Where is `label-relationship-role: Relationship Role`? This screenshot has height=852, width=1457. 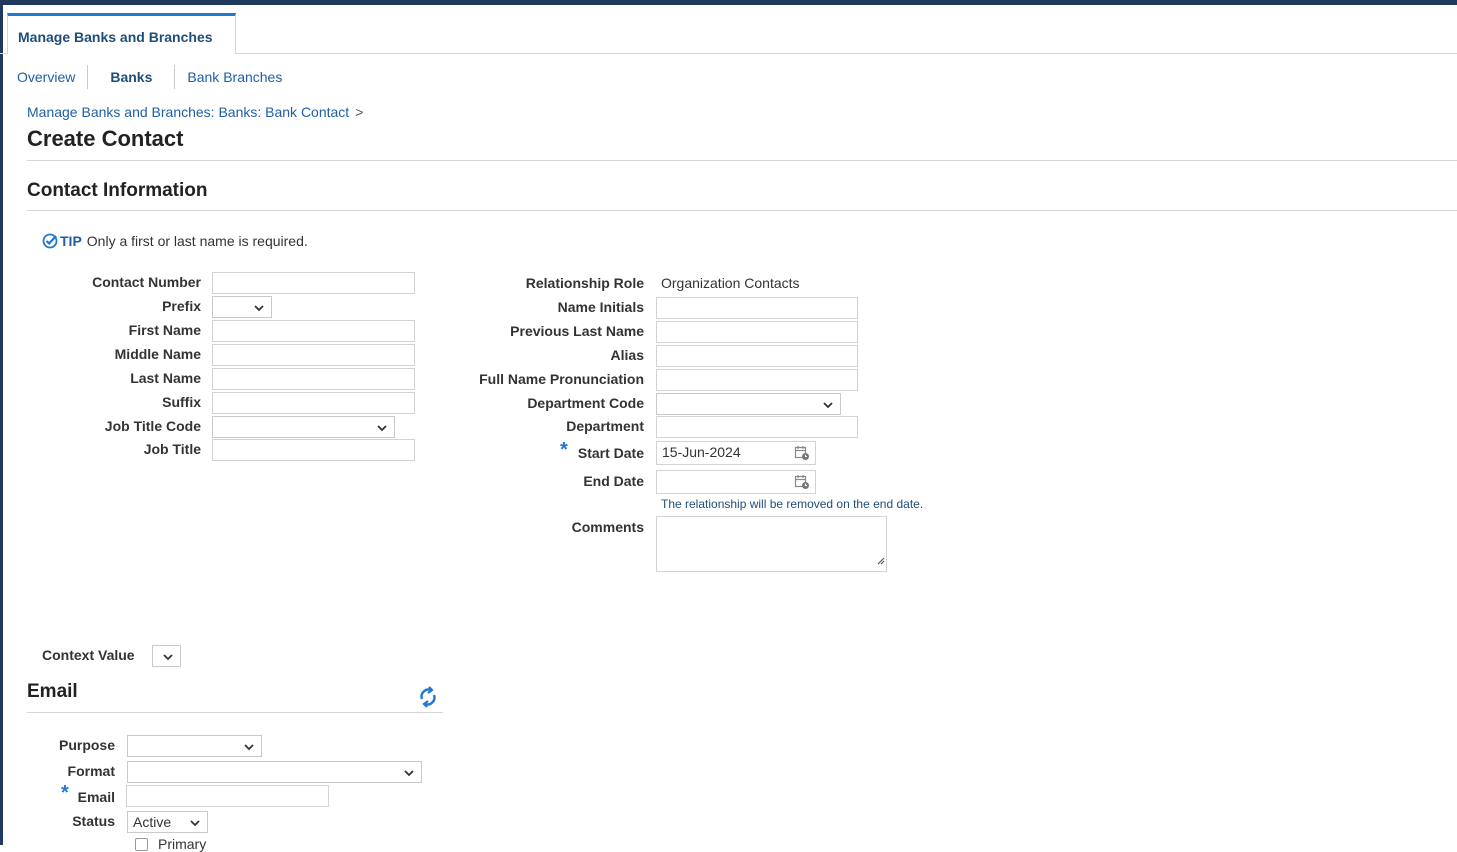 label-relationship-role: Relationship Role is located at coordinates (584, 283).